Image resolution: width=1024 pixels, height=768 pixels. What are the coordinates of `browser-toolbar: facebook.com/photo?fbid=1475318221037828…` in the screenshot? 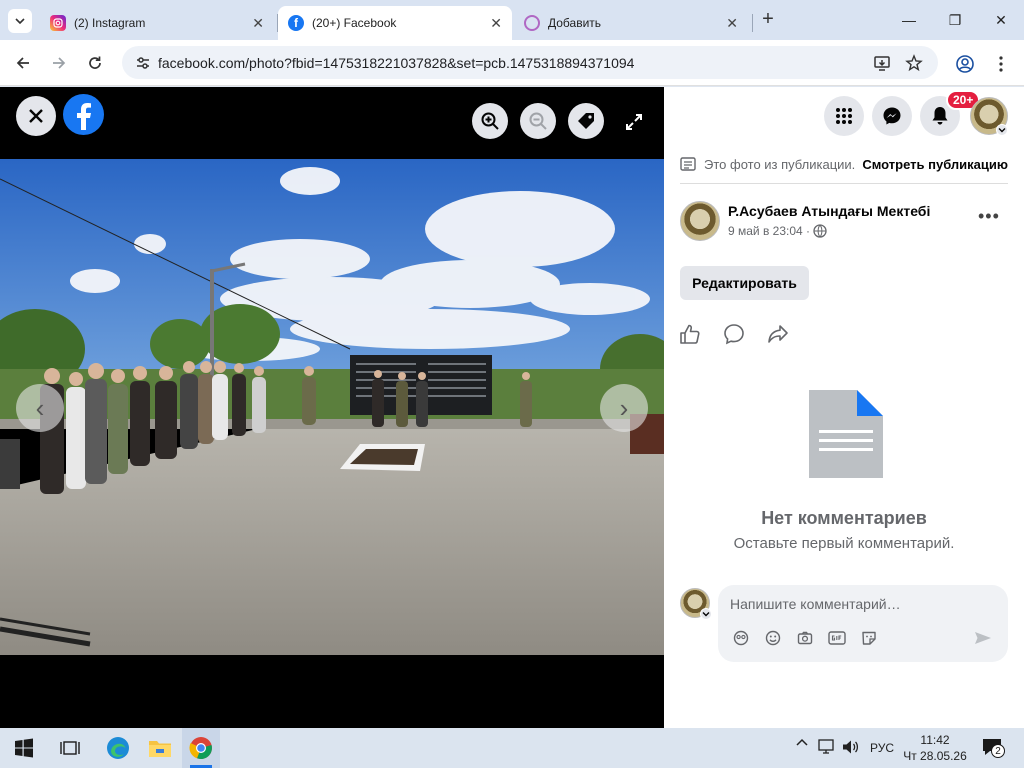 It's located at (512, 63).